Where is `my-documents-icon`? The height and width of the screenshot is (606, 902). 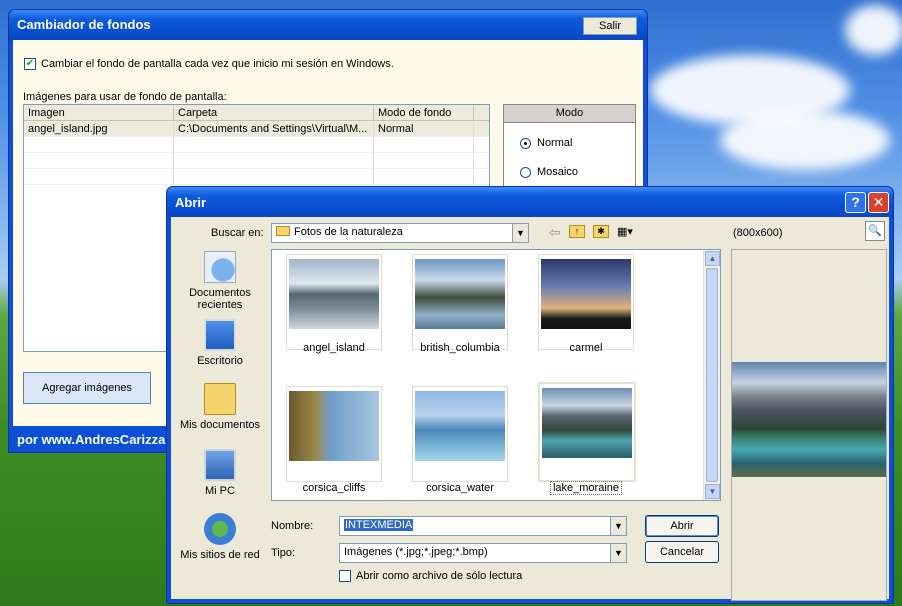
my-documents-icon is located at coordinates (220, 399).